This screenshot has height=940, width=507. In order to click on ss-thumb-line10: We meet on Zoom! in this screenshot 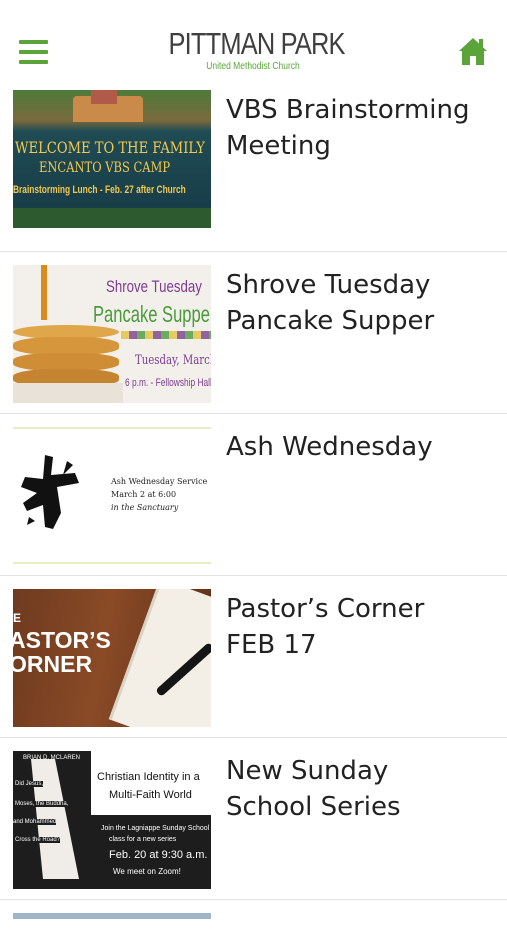, I will do `click(147, 871)`.